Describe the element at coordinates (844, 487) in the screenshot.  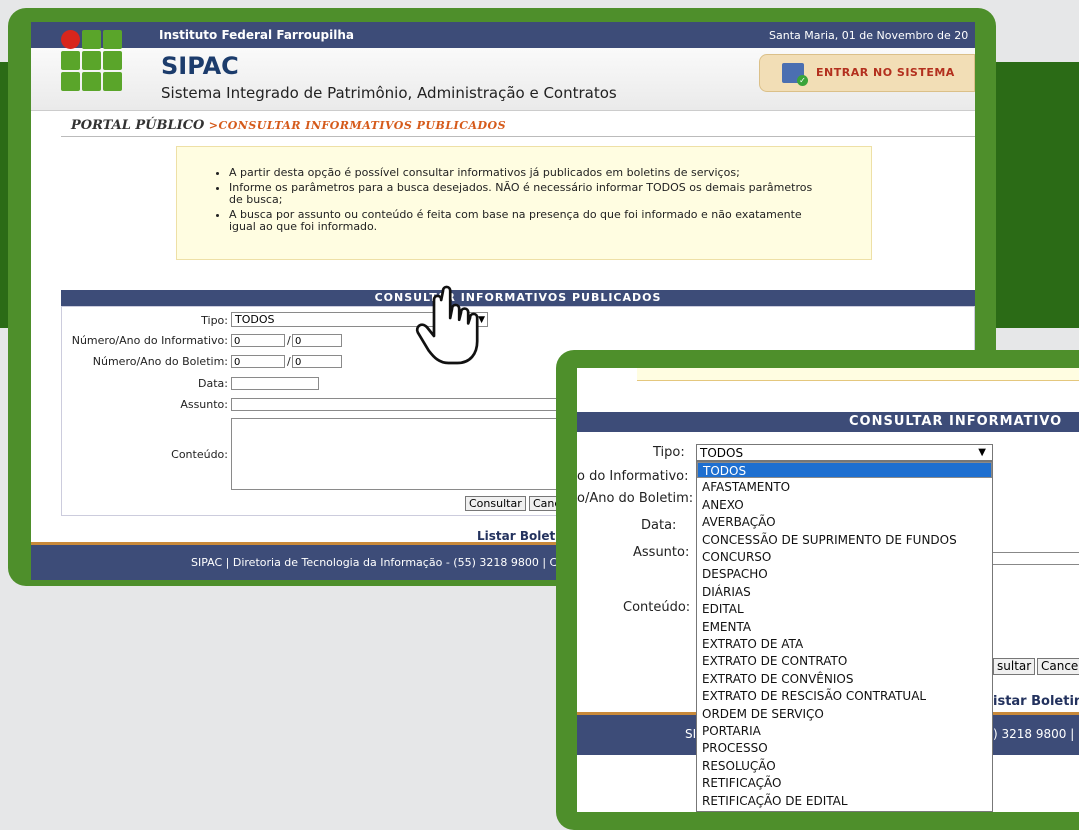
I see `dropdown-option: AFASTAMENTO` at that location.